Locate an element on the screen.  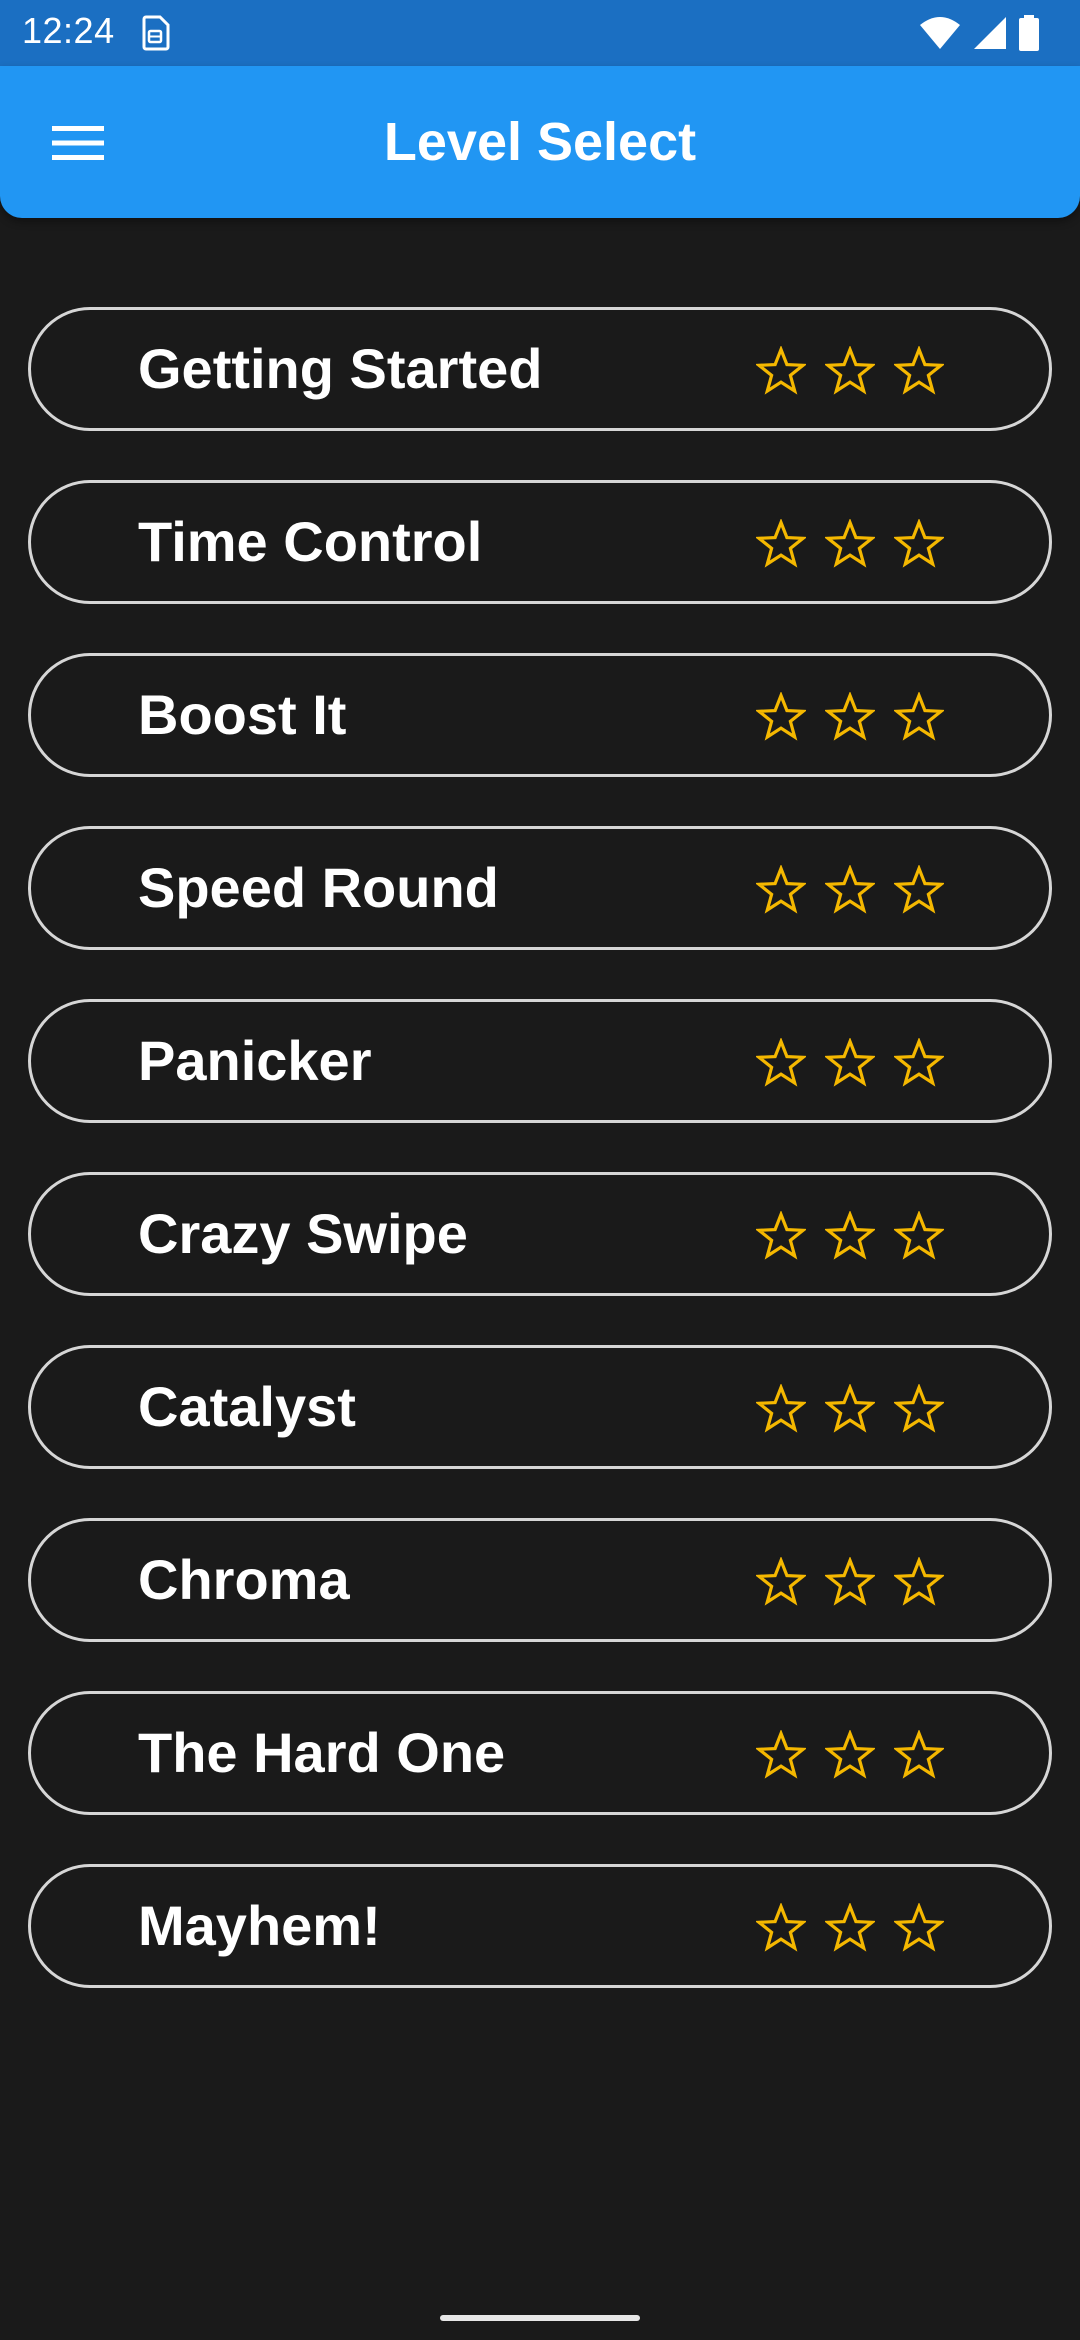
level-name: Mayhem! is located at coordinates (259, 1925).